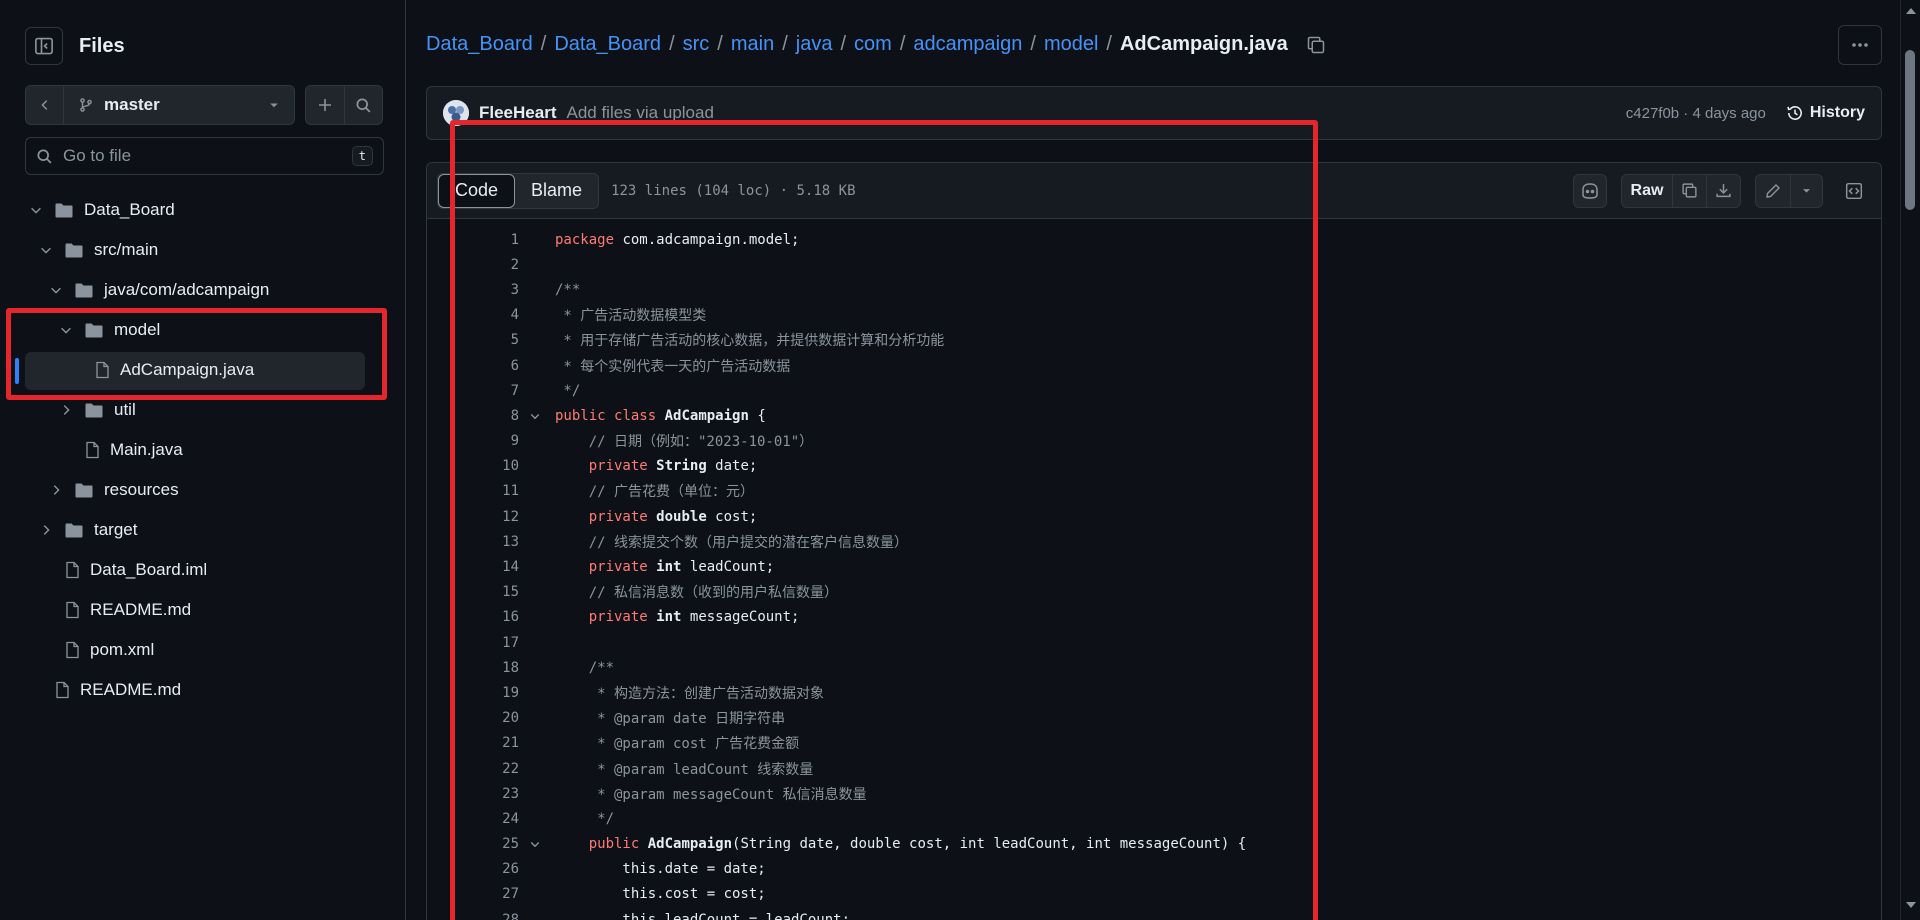 This screenshot has width=1920, height=920. What do you see at coordinates (203, 570) in the screenshot?
I see `tree-file-item: Data_Board.iml` at bounding box center [203, 570].